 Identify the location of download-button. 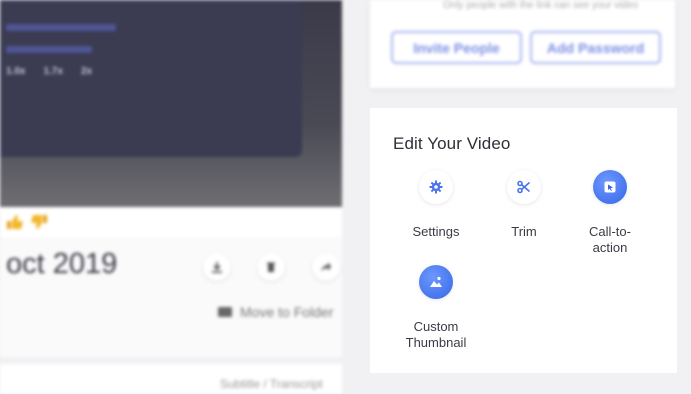
(217, 267).